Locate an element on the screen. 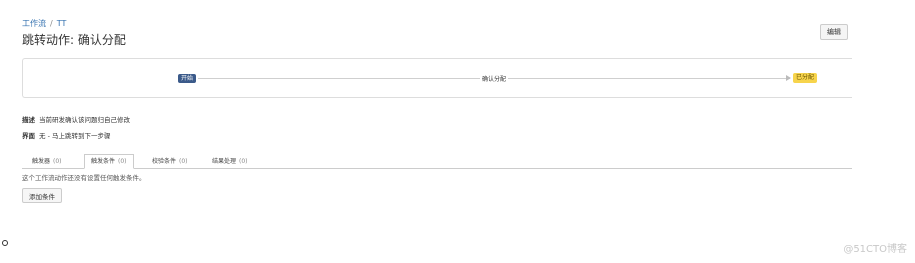 The height and width of the screenshot is (263, 915). screen-label: 界面 is located at coordinates (28, 136).